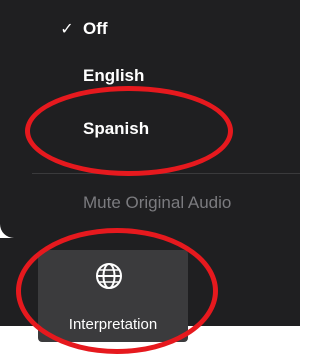 The image size is (320, 357). What do you see at coordinates (113, 296) in the screenshot?
I see `interpretation-button: Interpretation` at bounding box center [113, 296].